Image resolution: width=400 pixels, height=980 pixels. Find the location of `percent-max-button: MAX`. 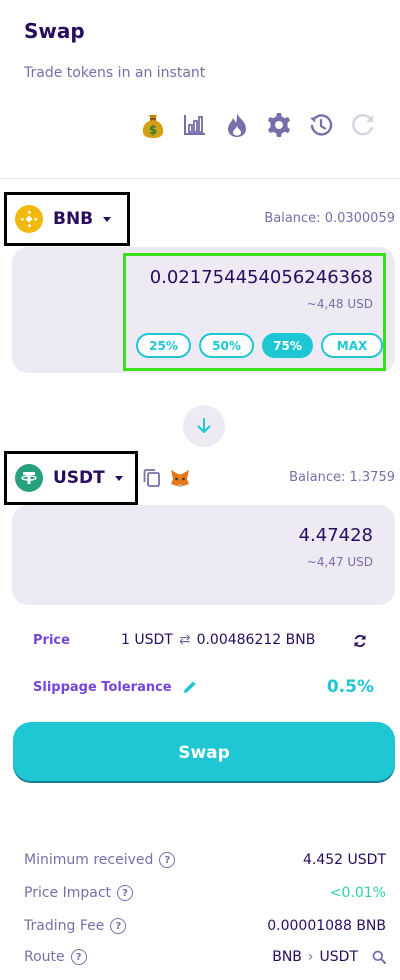

percent-max-button: MAX is located at coordinates (352, 345).